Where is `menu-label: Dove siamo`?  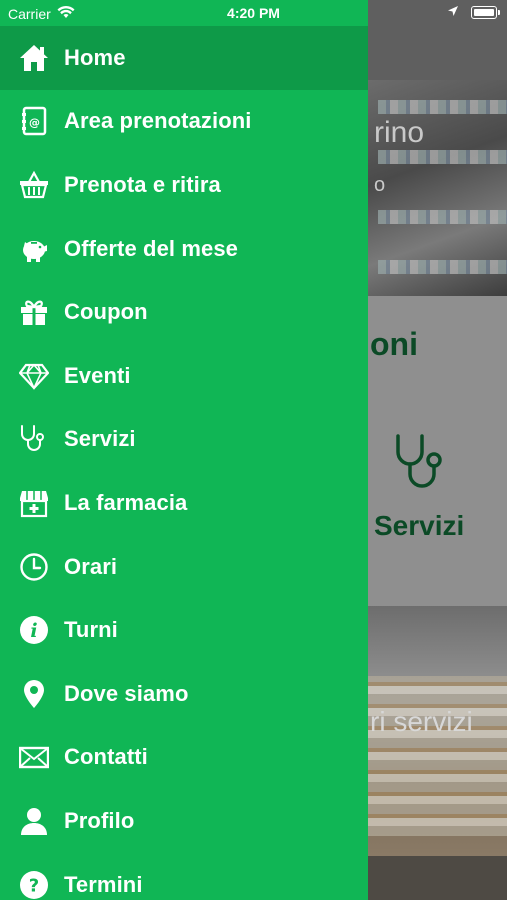
menu-label: Dove siamo is located at coordinates (126, 693).